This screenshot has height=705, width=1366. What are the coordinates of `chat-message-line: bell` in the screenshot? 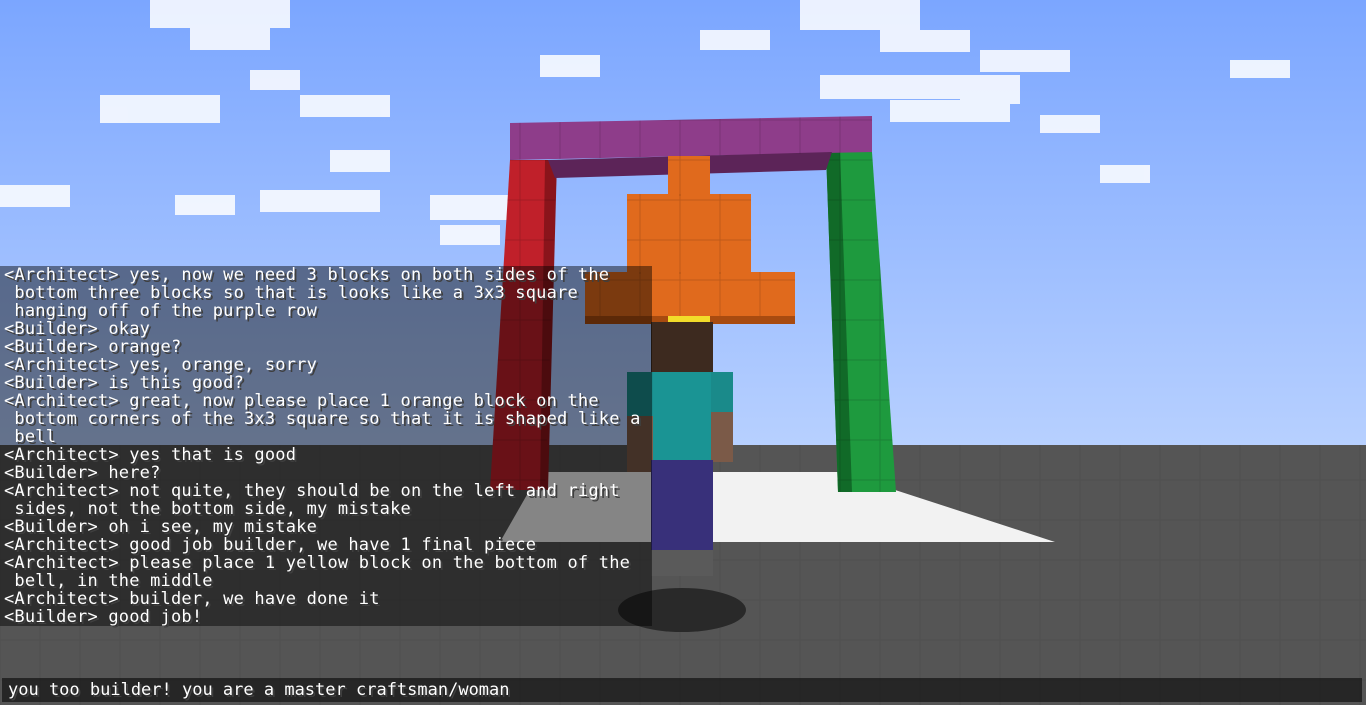 It's located at (30, 437).